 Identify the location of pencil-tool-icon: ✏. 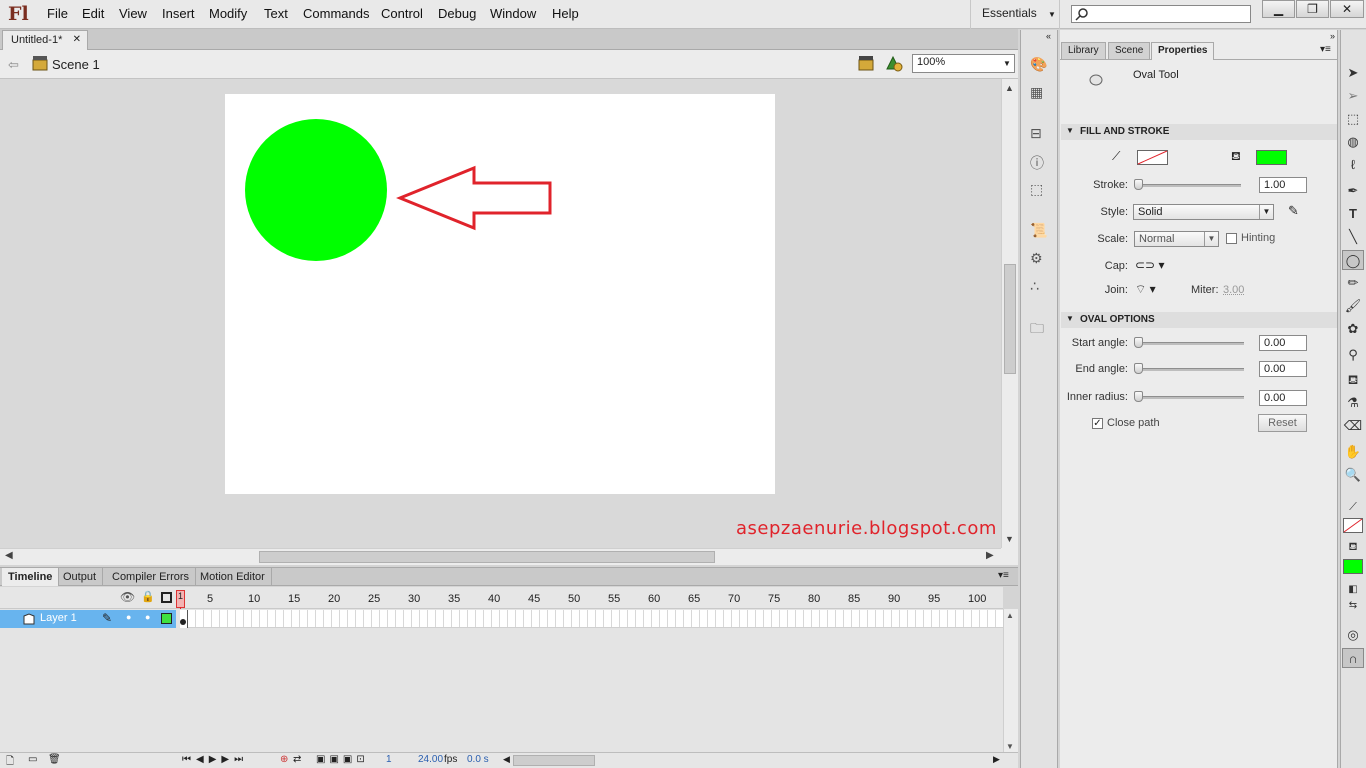
(1353, 283).